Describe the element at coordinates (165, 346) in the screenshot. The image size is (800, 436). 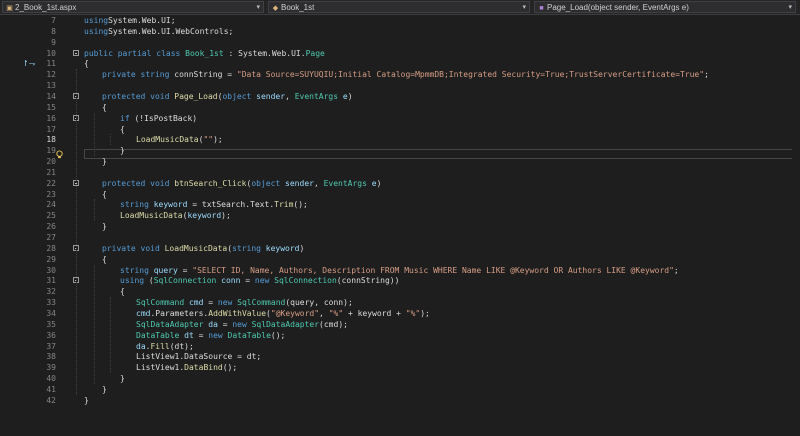
I see `code-line: da.Fill(dt);` at that location.